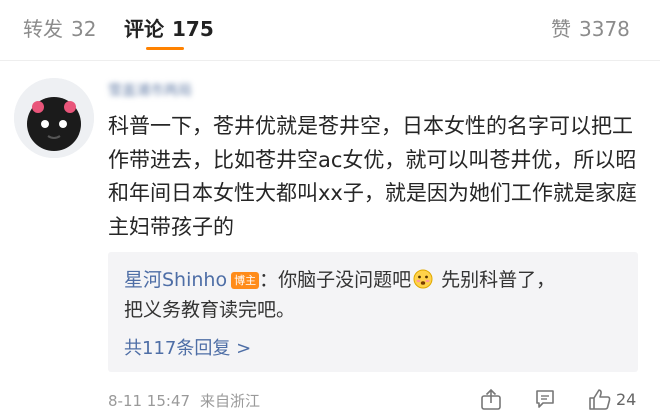  Describe the element at coordinates (149, 401) in the screenshot. I see `comment-timestamp: 8-11 15:47` at that location.